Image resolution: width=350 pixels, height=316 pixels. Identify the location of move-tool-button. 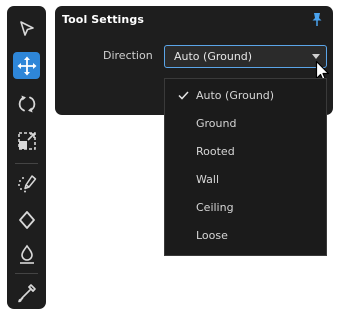
(26, 65).